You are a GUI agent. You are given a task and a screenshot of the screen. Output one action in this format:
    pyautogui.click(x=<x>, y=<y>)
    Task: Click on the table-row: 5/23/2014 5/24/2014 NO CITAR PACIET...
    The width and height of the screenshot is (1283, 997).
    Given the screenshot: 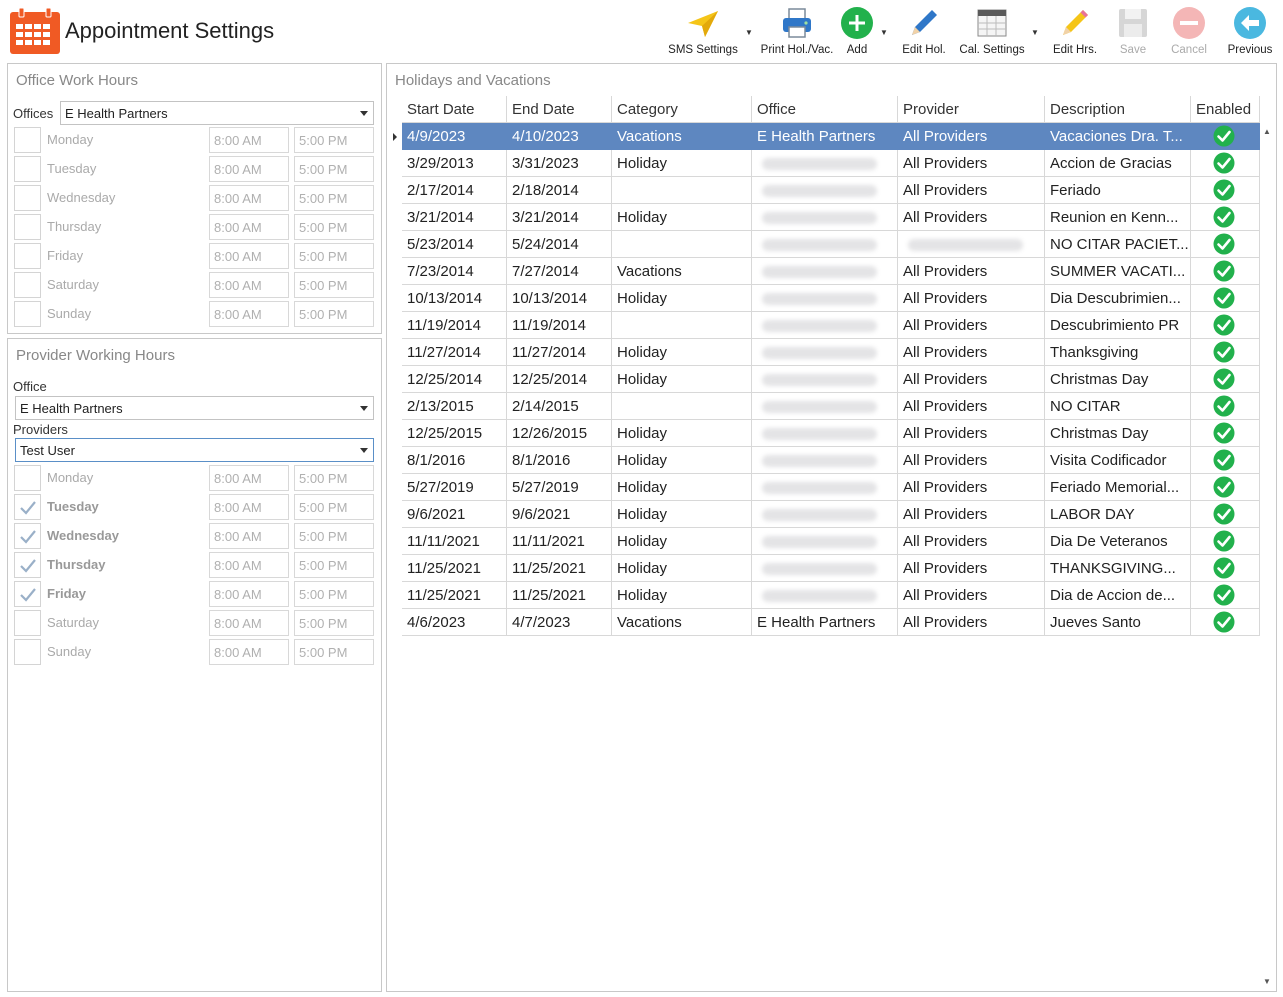 What is the action you would take?
    pyautogui.click(x=831, y=244)
    